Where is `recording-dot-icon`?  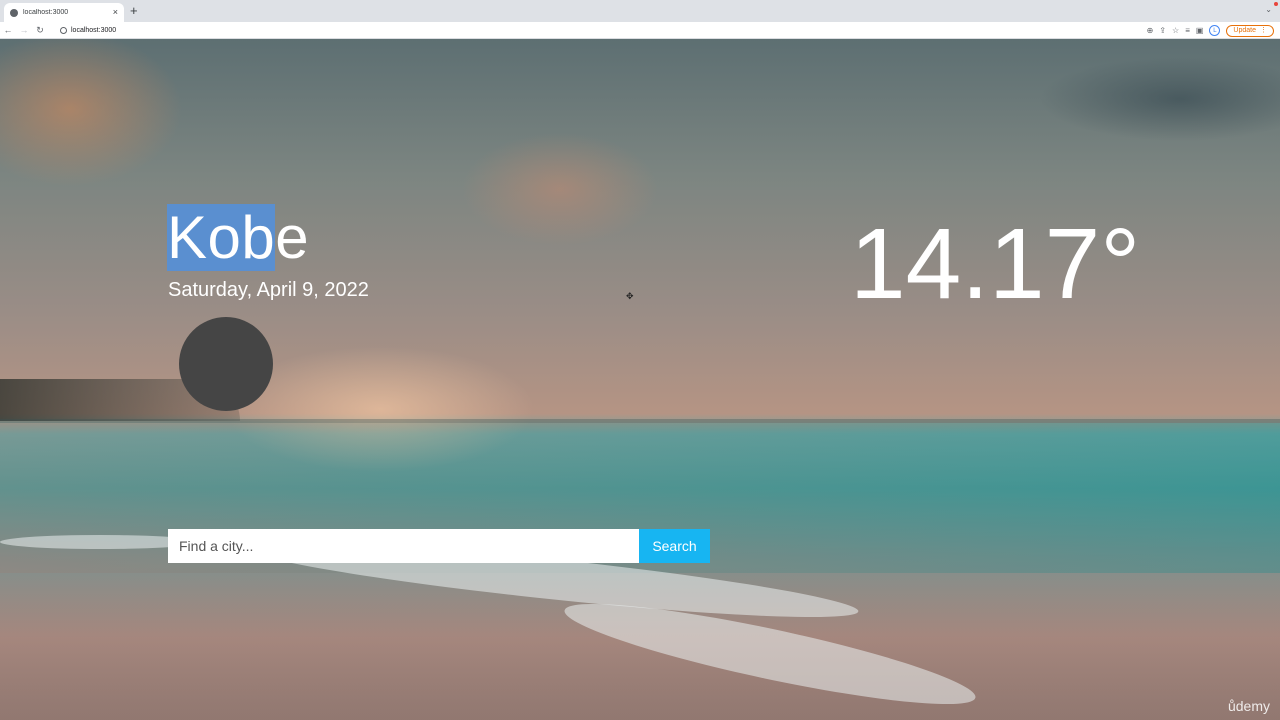 recording-dot-icon is located at coordinates (1276, 4).